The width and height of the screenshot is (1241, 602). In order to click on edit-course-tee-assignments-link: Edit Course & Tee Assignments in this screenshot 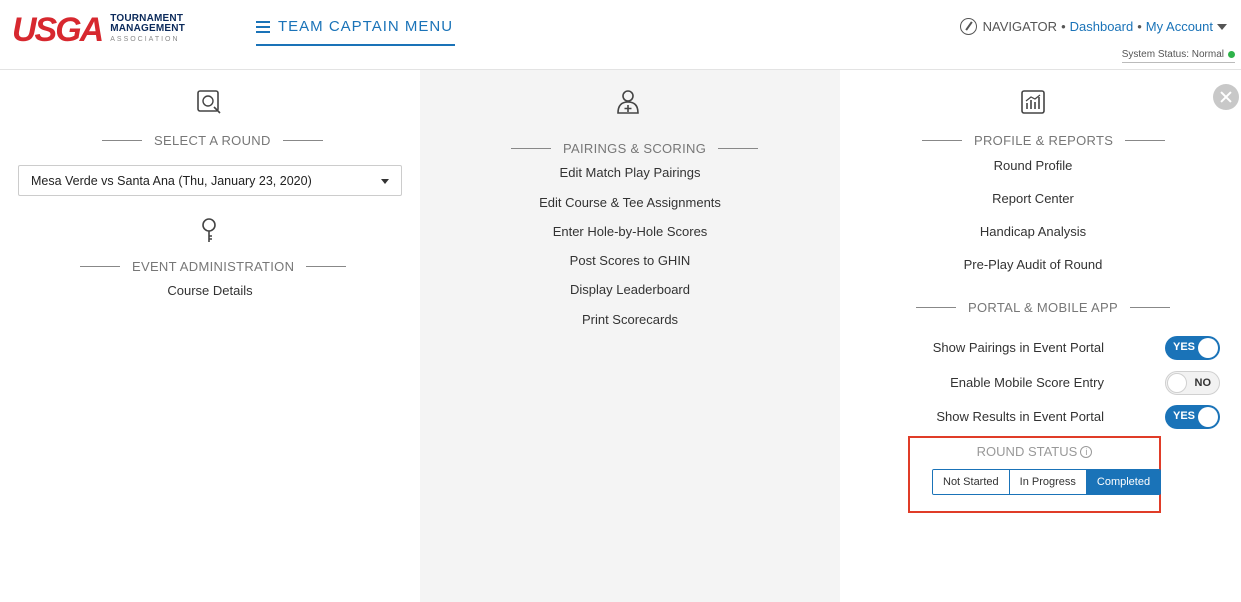, I will do `click(630, 202)`.